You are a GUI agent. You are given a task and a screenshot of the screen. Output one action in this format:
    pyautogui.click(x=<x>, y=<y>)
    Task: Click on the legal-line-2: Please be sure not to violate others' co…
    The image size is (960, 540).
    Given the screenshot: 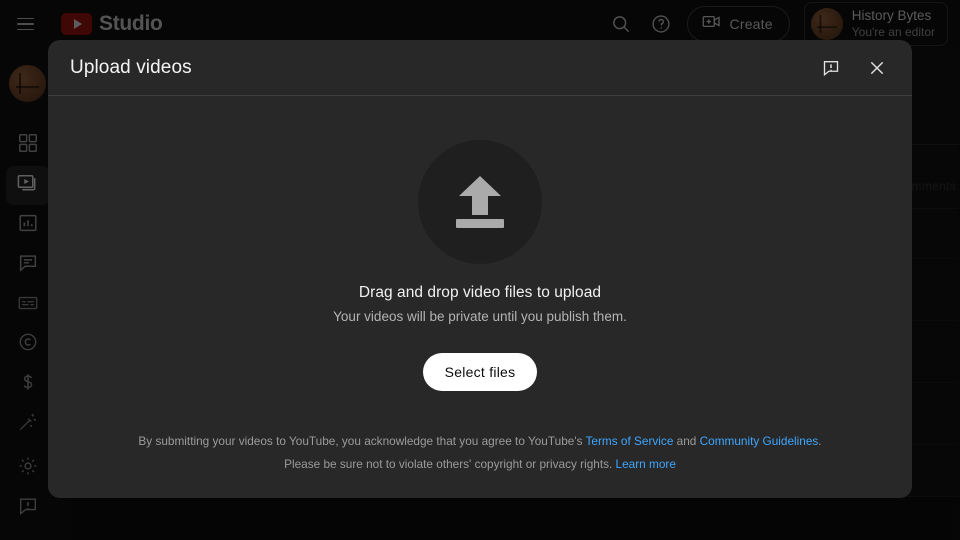 What is the action you would take?
    pyautogui.click(x=480, y=464)
    